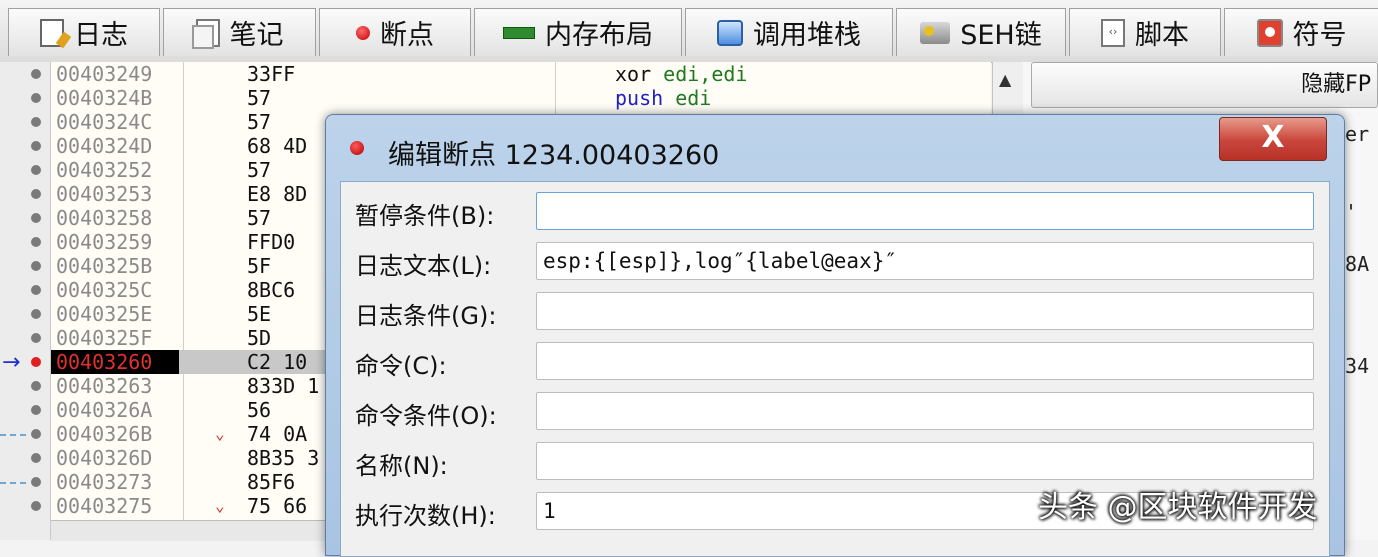 Image resolution: width=1378 pixels, height=557 pixels. What do you see at coordinates (104, 170) in the screenshot?
I see `instruction-address: 00403252` at bounding box center [104, 170].